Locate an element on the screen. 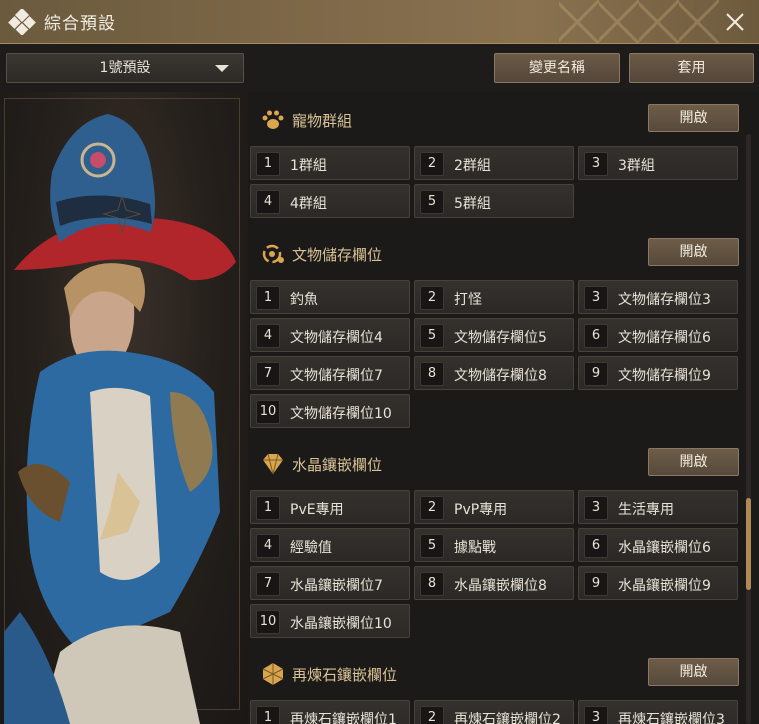 The height and width of the screenshot is (724, 759). slot-label: 生活專用 is located at coordinates (646, 510).